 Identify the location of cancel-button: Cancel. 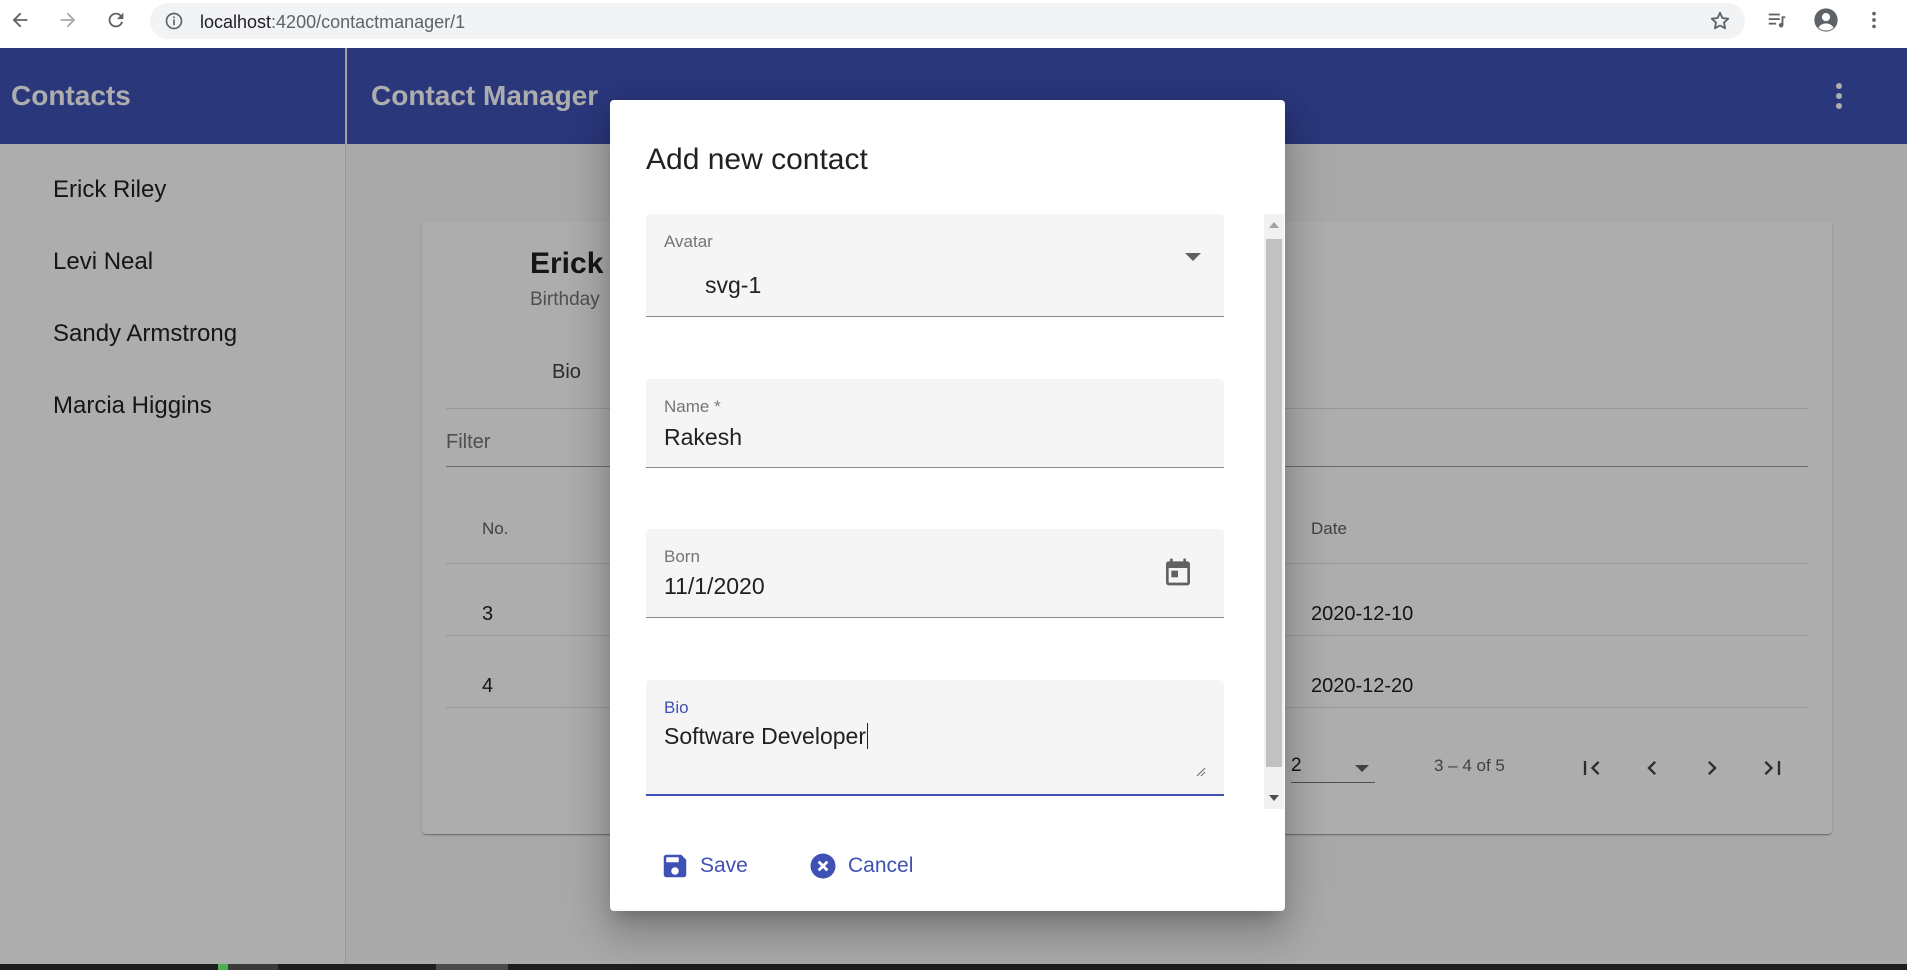
(860, 866).